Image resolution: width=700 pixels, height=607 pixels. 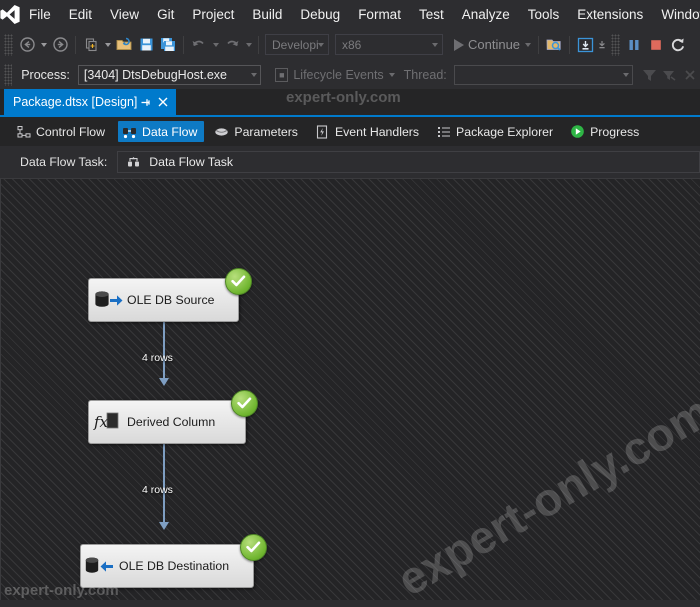 I want to click on tab-control-flow-label: Control Flow, so click(x=71, y=131).